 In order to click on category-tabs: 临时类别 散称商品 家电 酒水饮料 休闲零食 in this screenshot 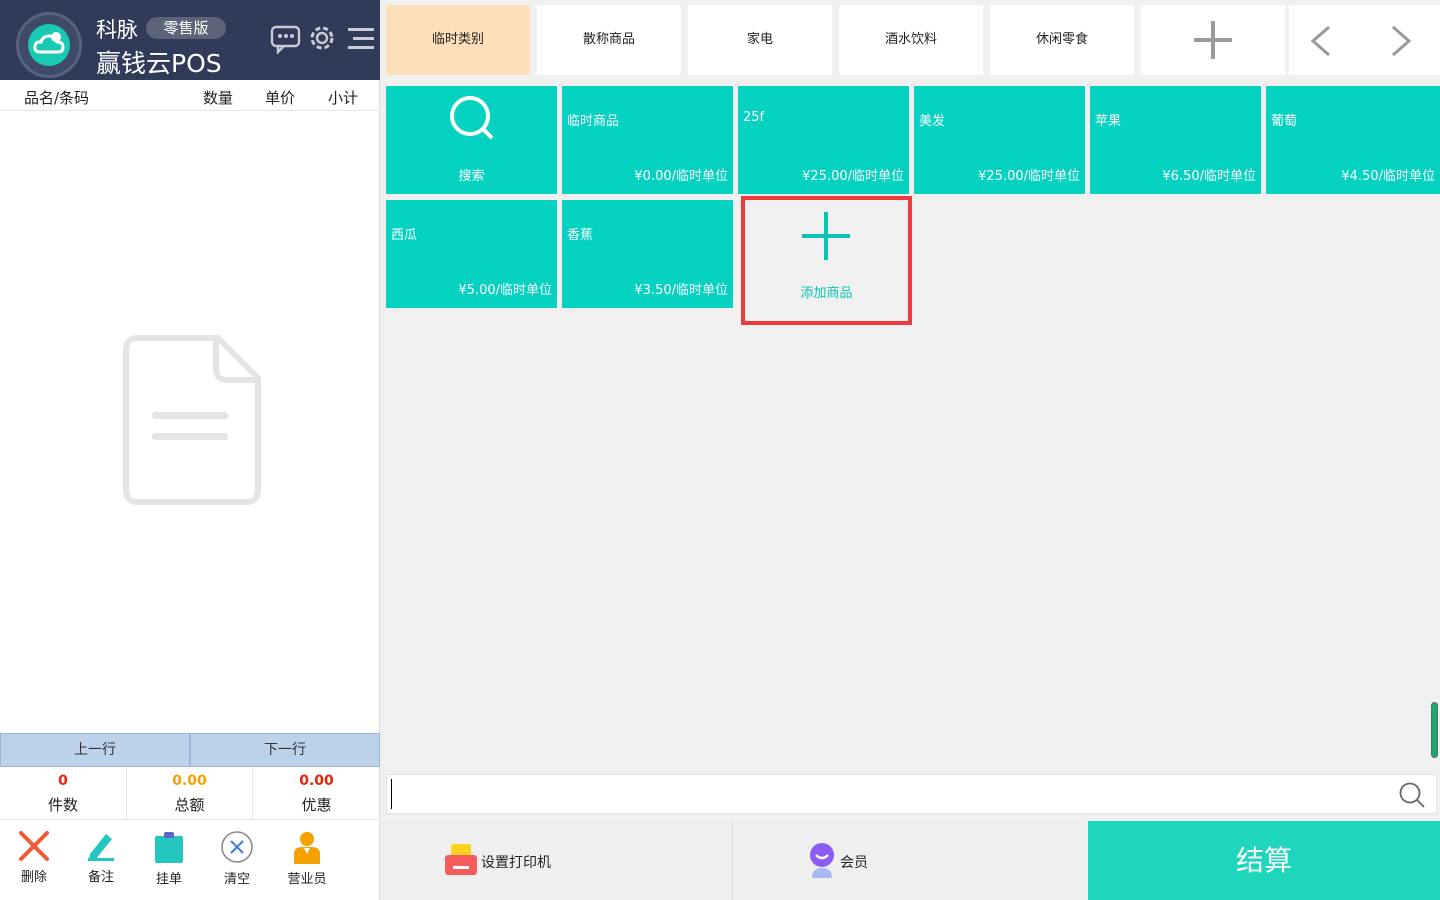, I will do `click(910, 40)`.